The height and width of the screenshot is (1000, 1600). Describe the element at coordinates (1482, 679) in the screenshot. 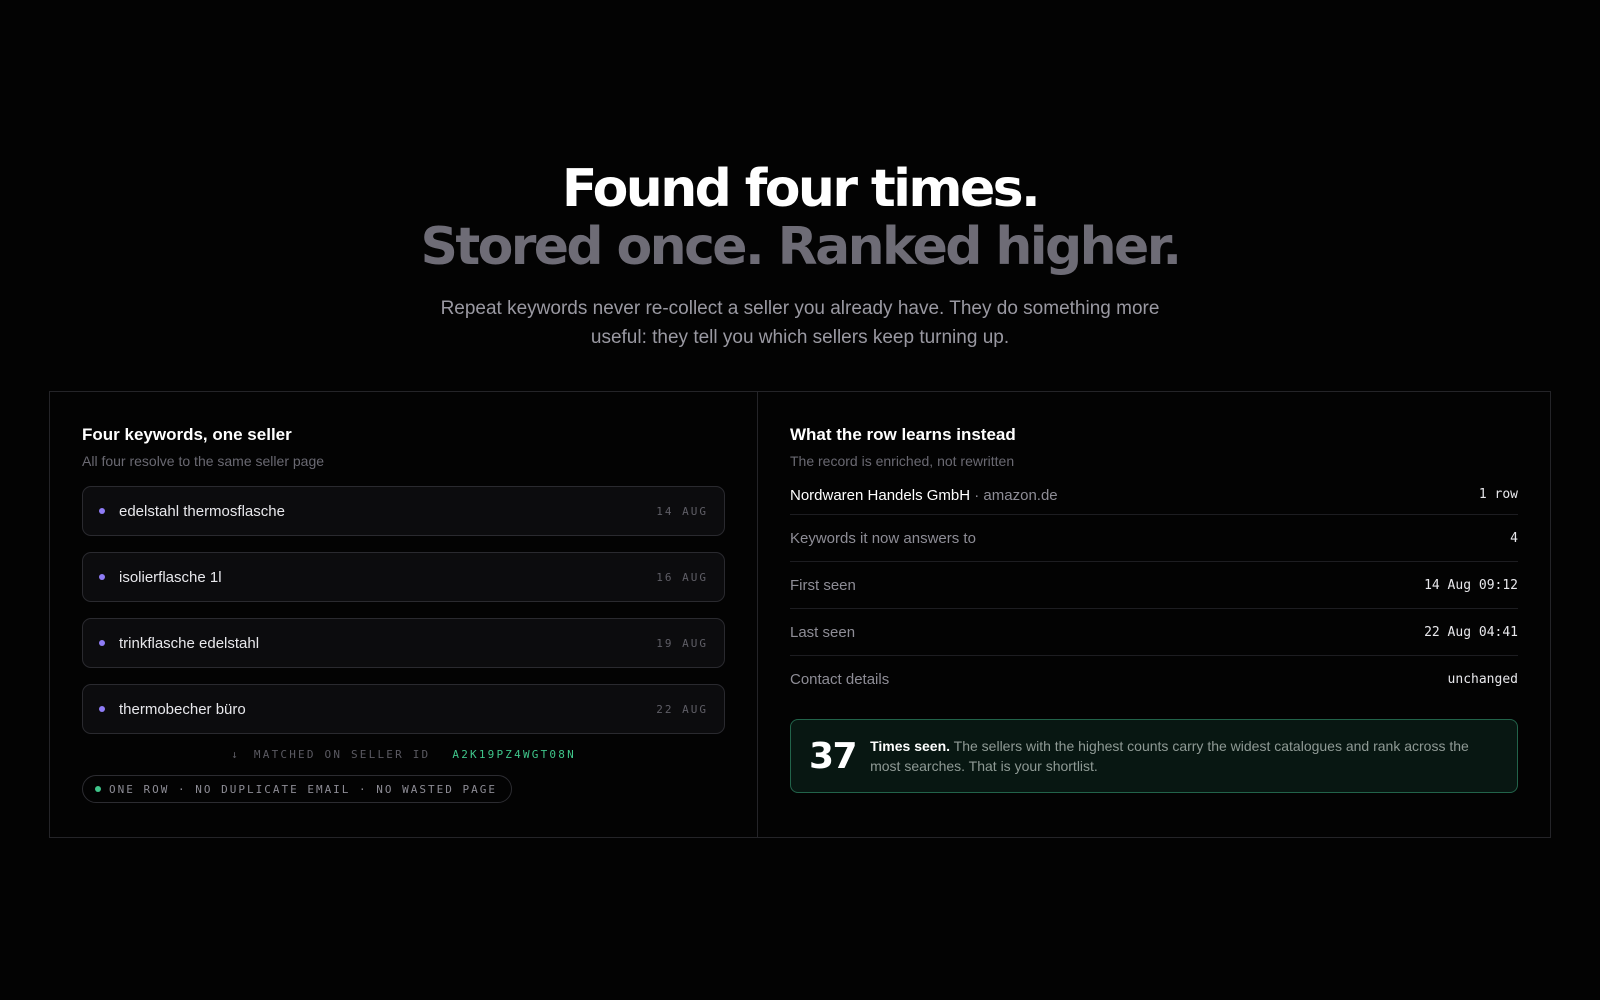

I see `record-row-value: unchanged` at that location.